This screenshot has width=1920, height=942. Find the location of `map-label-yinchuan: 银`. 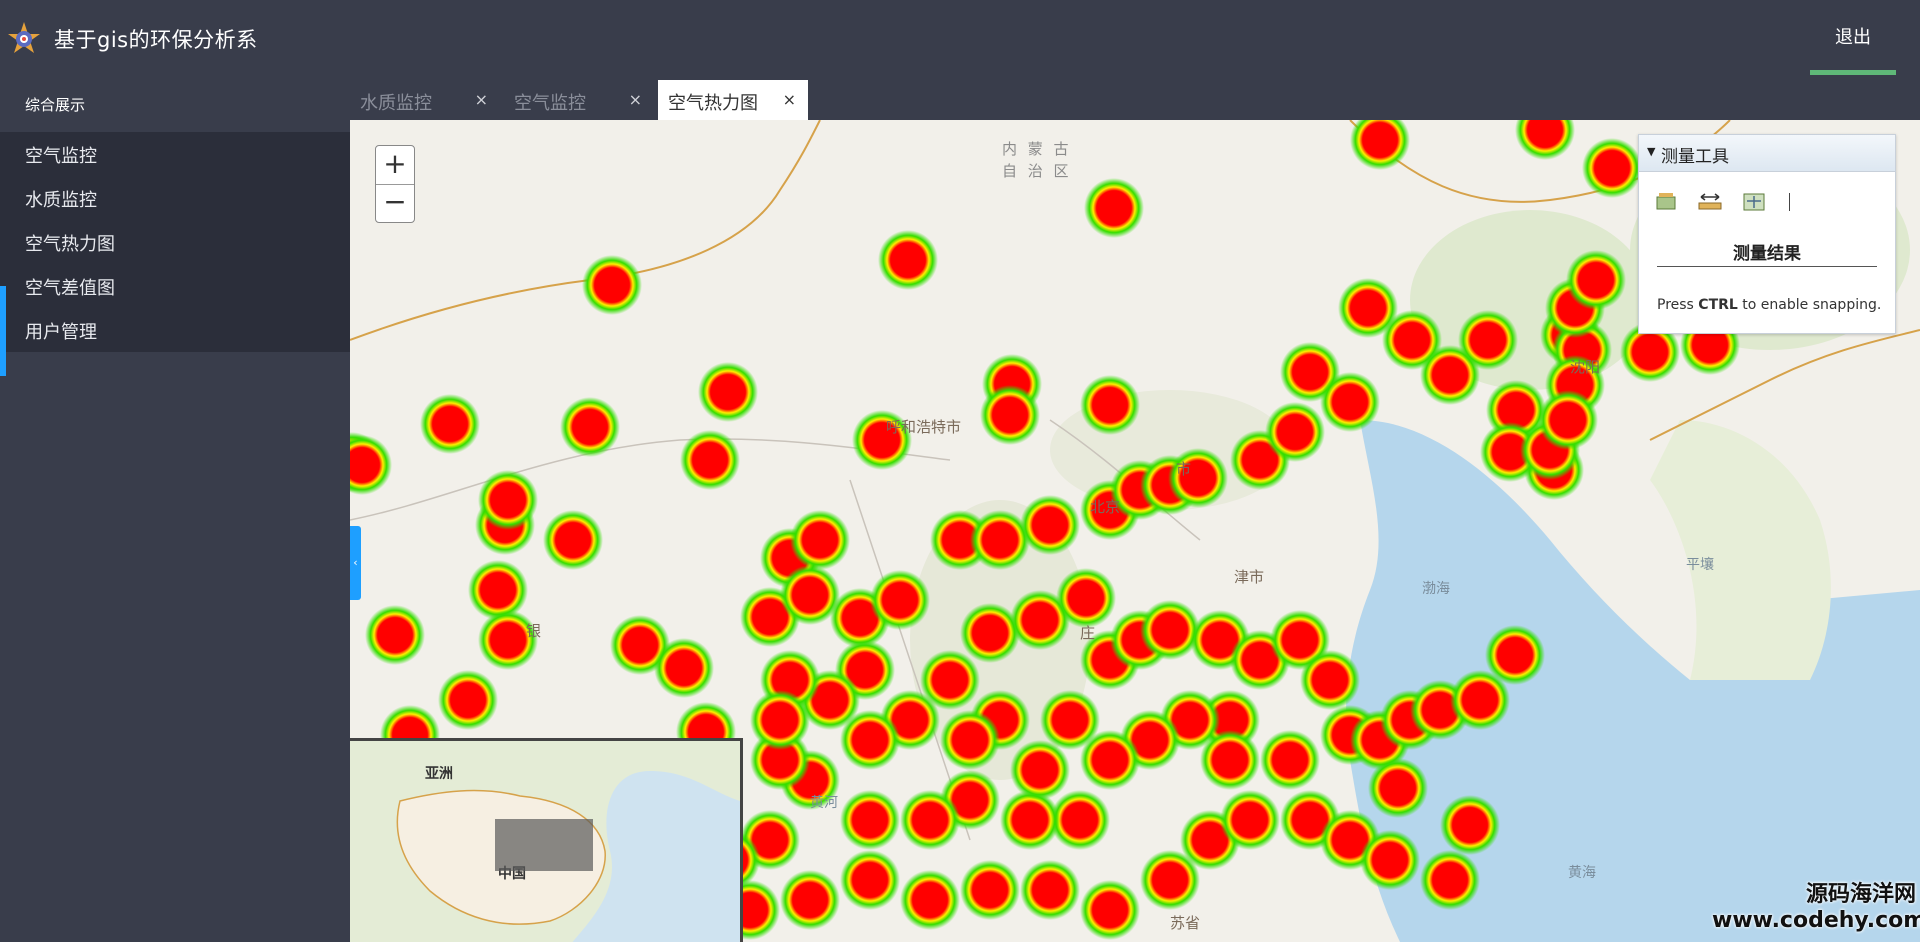

map-label-yinchuan: 银 is located at coordinates (534, 631).